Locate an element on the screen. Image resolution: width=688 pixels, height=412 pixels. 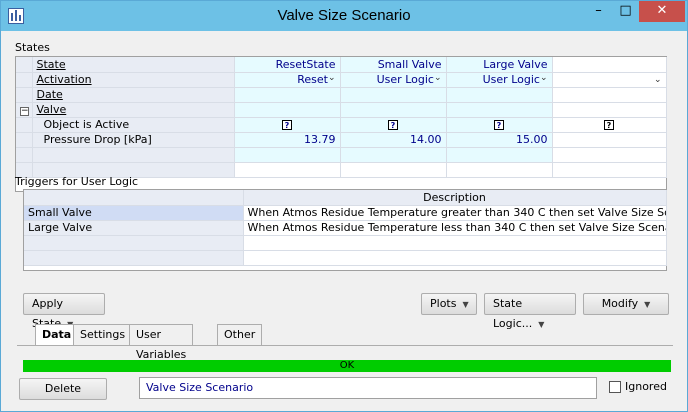
state-cell: Small Valve is located at coordinates (393, 65).